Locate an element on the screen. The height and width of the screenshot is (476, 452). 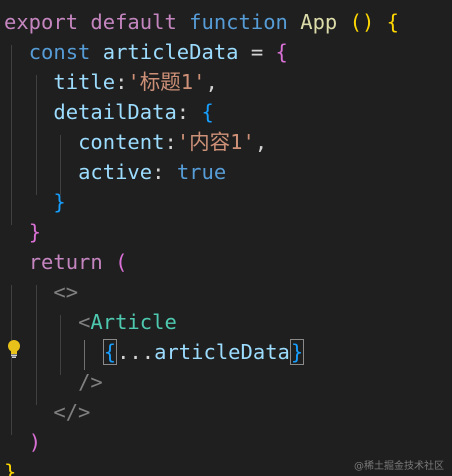
code-token: return is located at coordinates (65, 262).